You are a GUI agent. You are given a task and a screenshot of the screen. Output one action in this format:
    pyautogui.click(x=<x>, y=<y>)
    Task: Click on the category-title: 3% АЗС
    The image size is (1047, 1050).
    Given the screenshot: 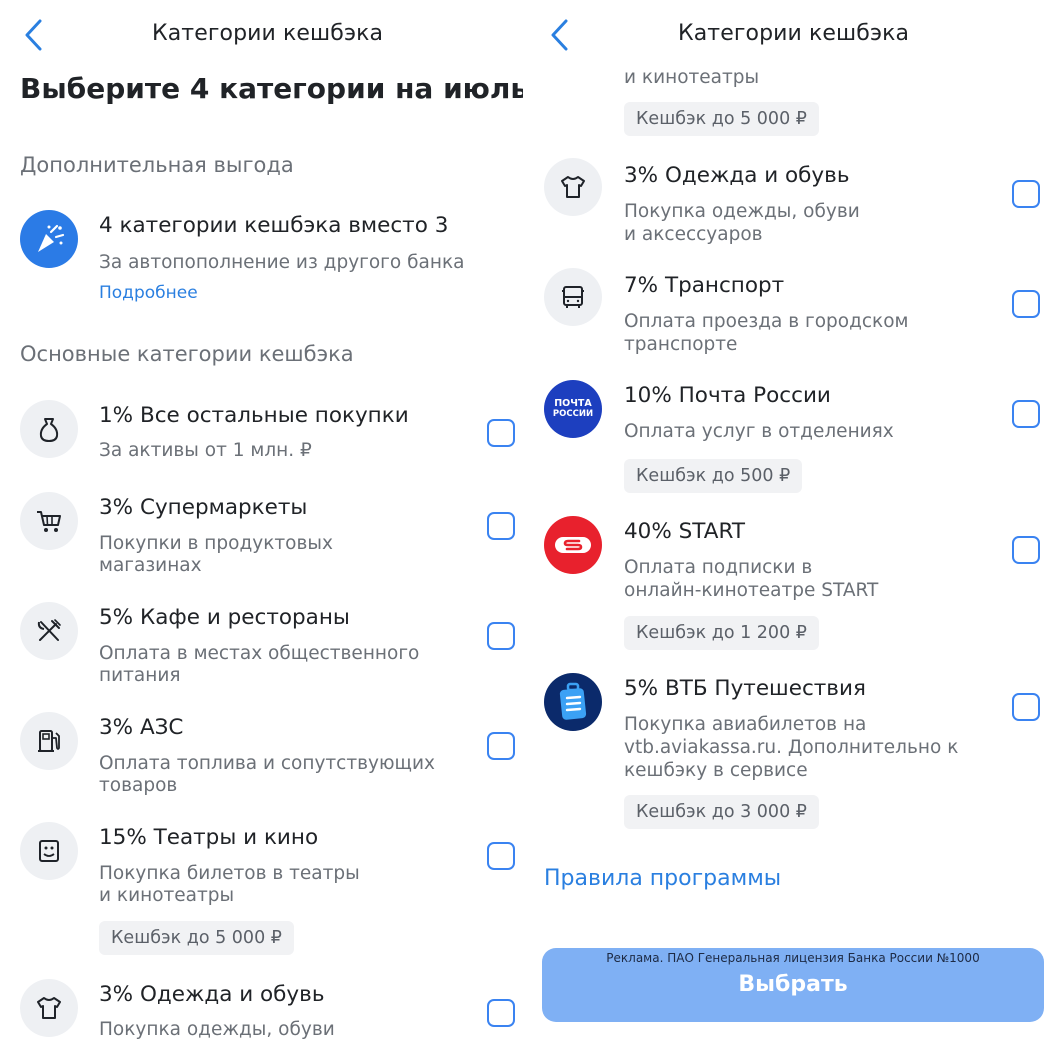 What is the action you would take?
    pyautogui.click(x=141, y=727)
    